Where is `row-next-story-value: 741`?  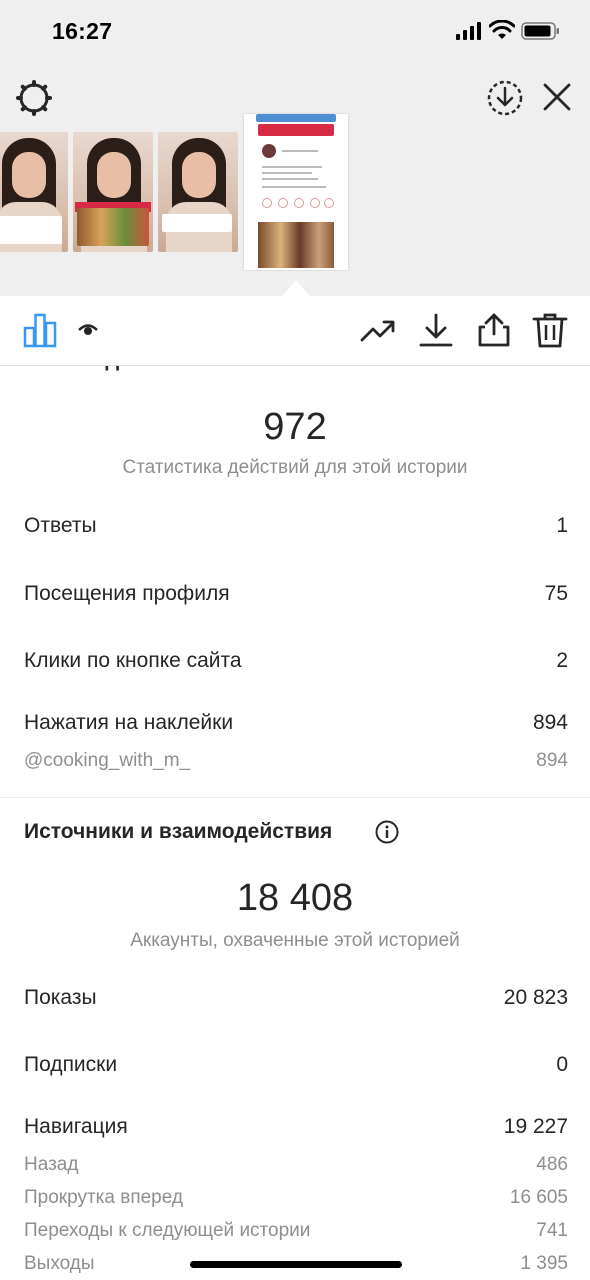
row-next-story-value: 741 is located at coordinates (552, 1230).